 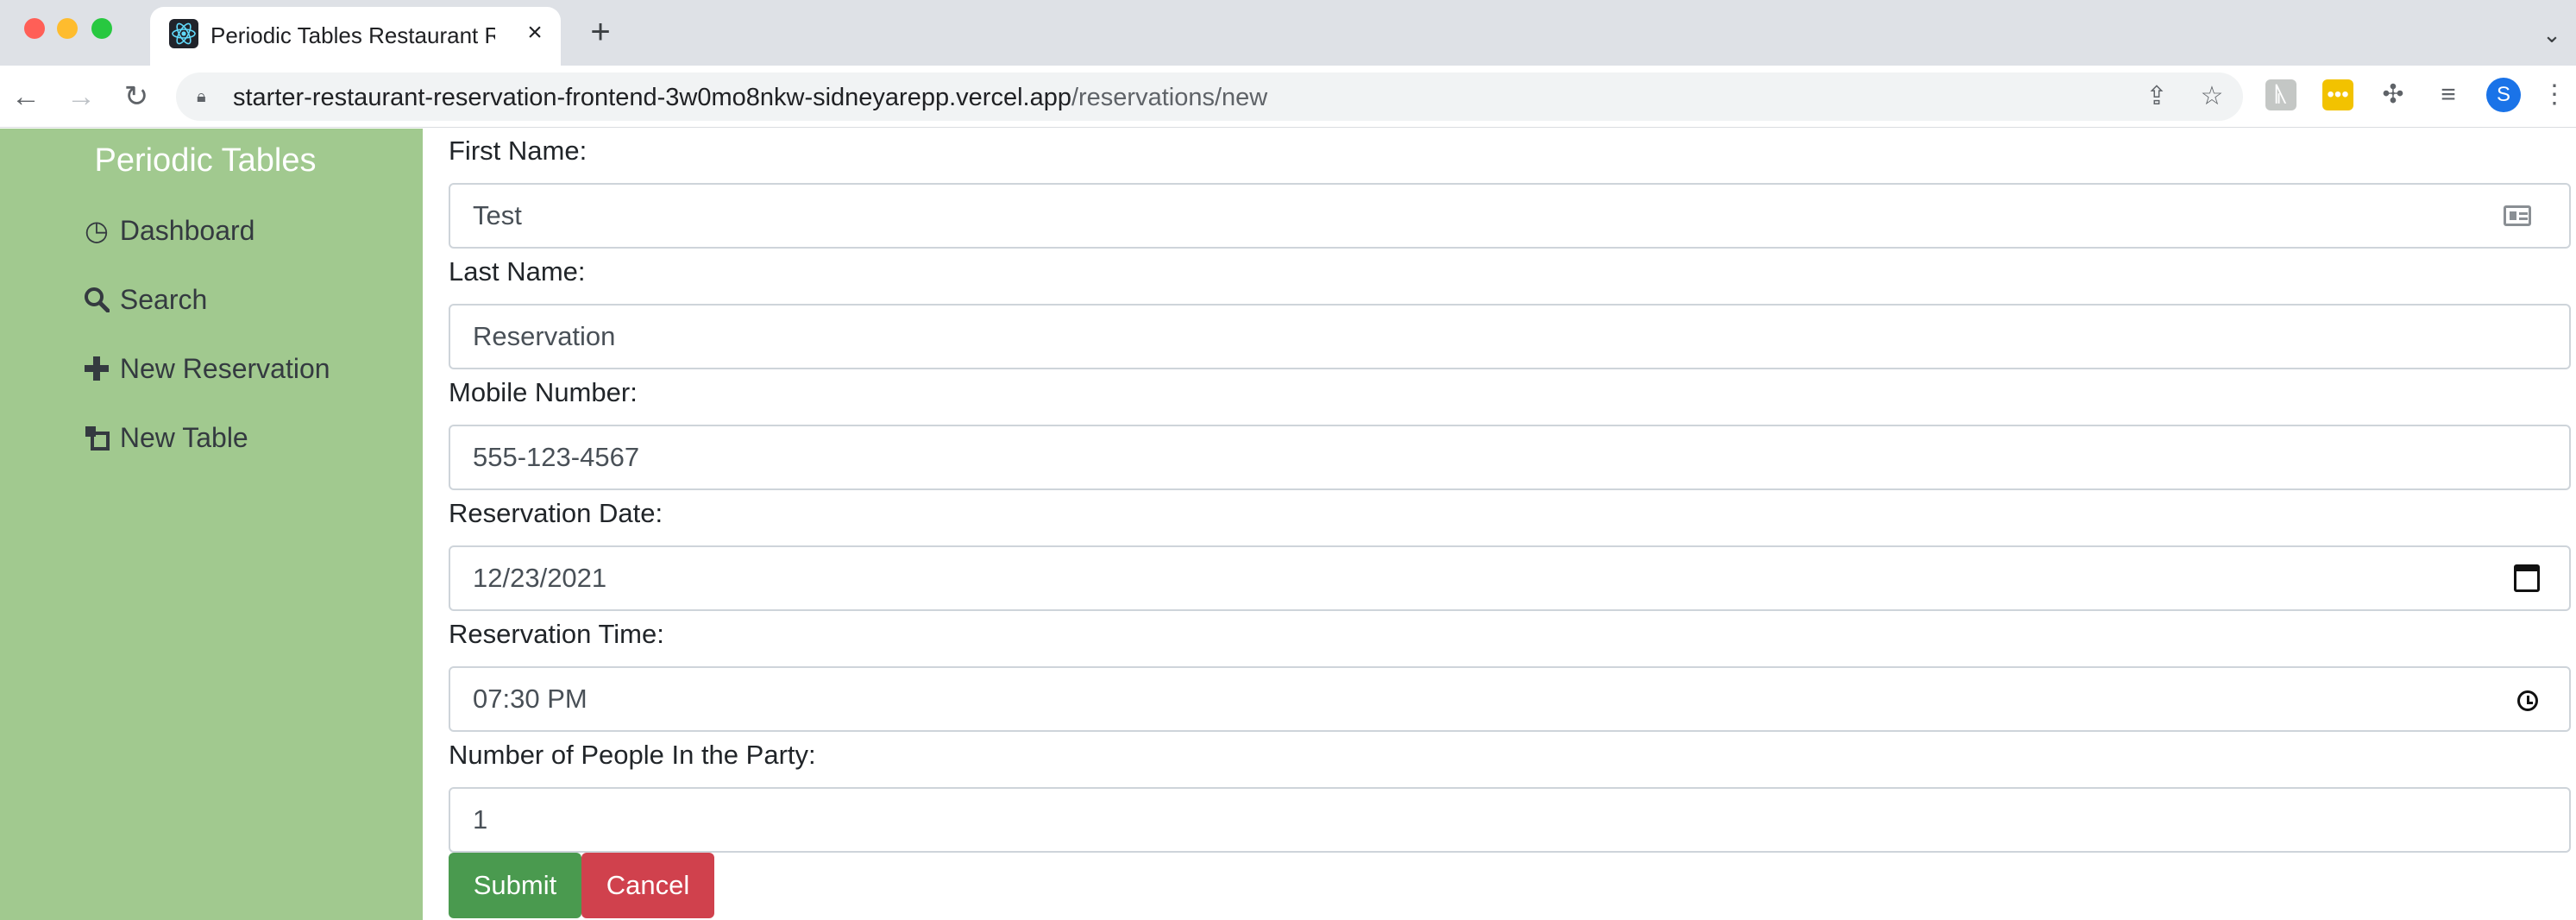 I want to click on browser-tab: Periodic Tables Restaurant Reservation ×, so click(x=355, y=37).